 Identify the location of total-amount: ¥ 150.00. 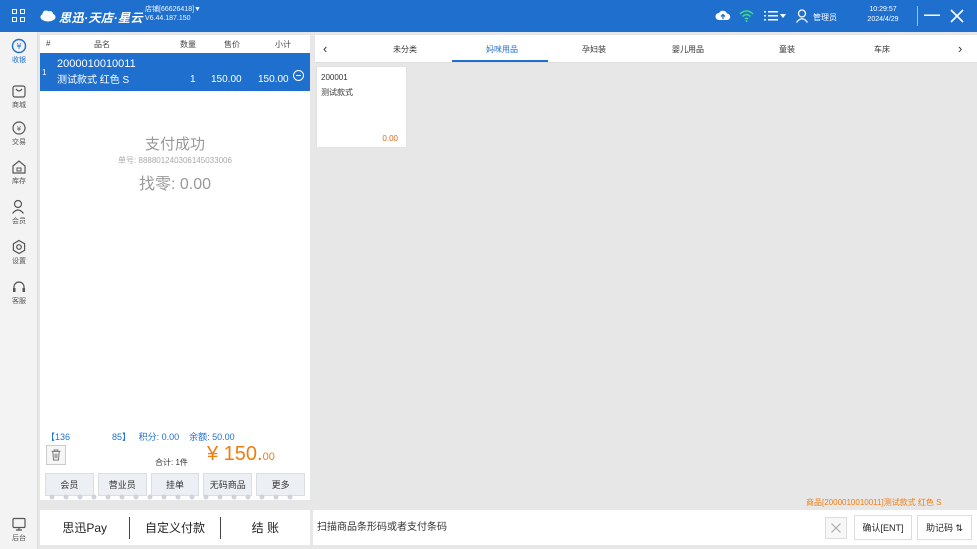
(241, 454).